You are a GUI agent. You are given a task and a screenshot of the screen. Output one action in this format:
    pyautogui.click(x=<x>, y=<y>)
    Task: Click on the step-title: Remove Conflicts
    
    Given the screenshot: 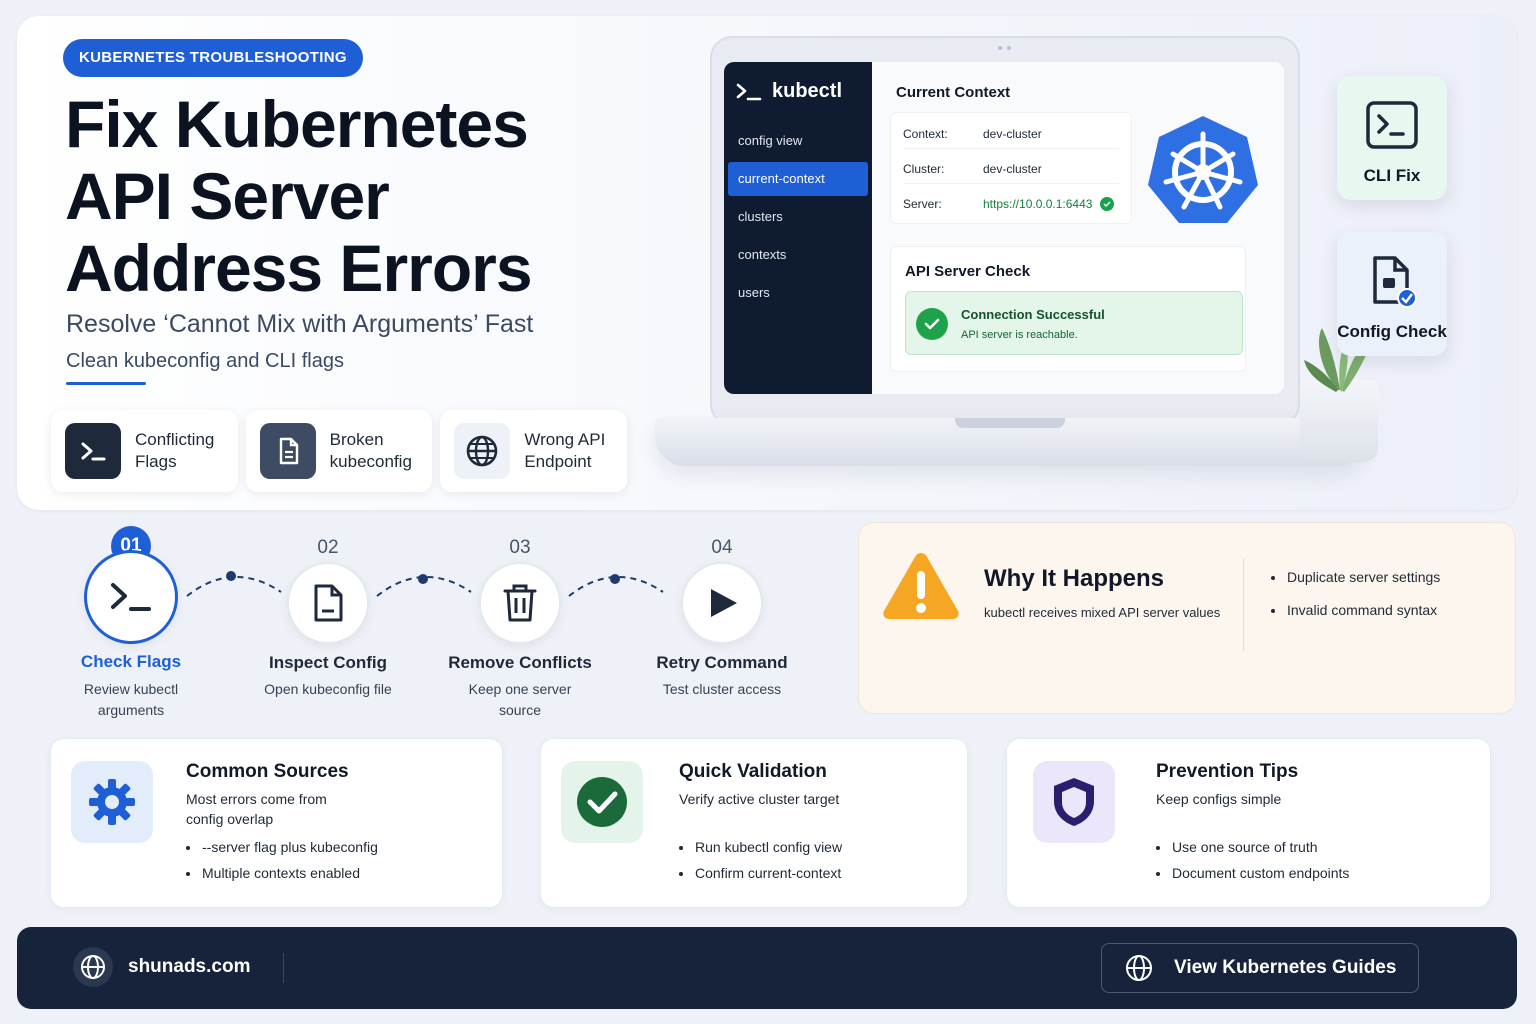 What is the action you would take?
    pyautogui.click(x=520, y=662)
    